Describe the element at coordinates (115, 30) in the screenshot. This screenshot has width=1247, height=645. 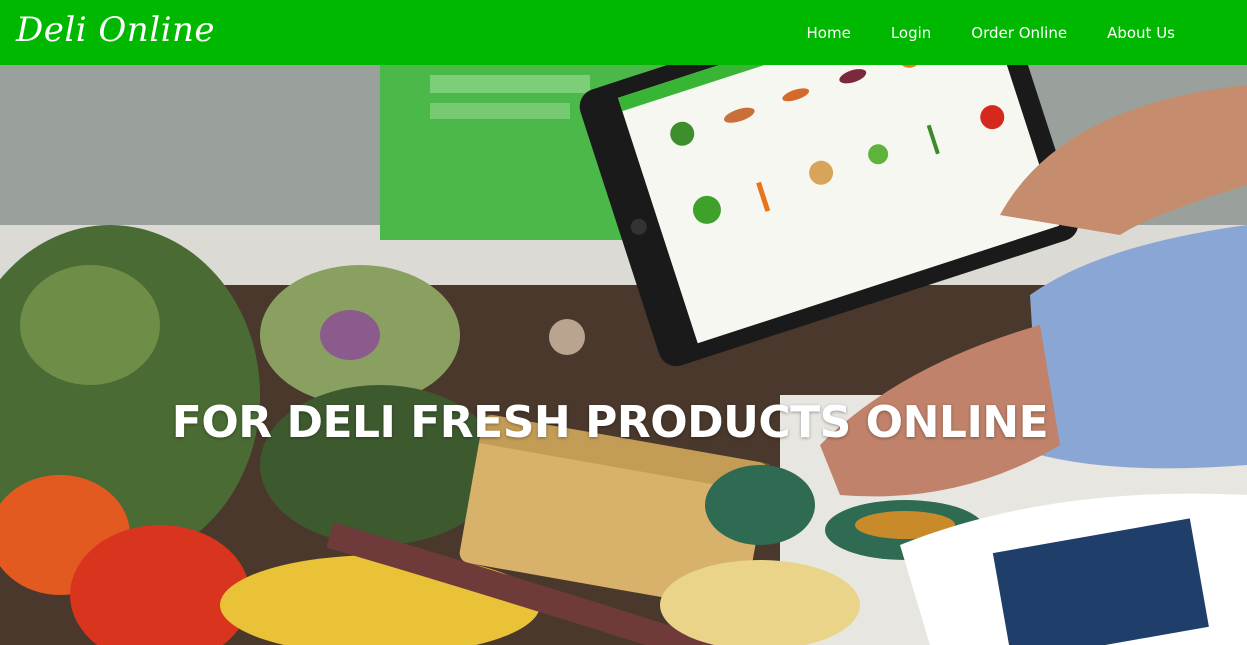
I see `brand-logo: Deli Online` at that location.